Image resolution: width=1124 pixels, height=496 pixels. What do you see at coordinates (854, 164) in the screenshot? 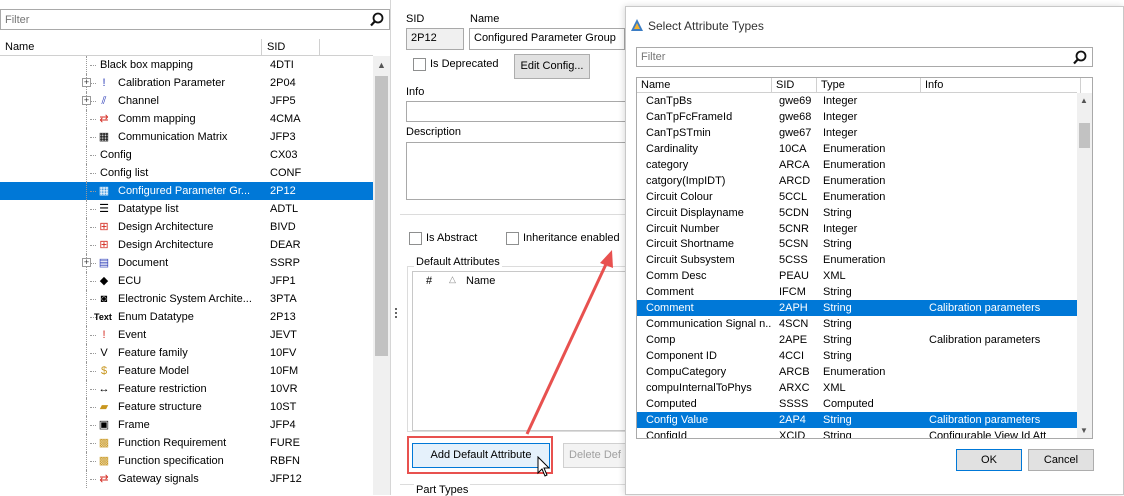
I see `grid-cell-type: Enumeration` at bounding box center [854, 164].